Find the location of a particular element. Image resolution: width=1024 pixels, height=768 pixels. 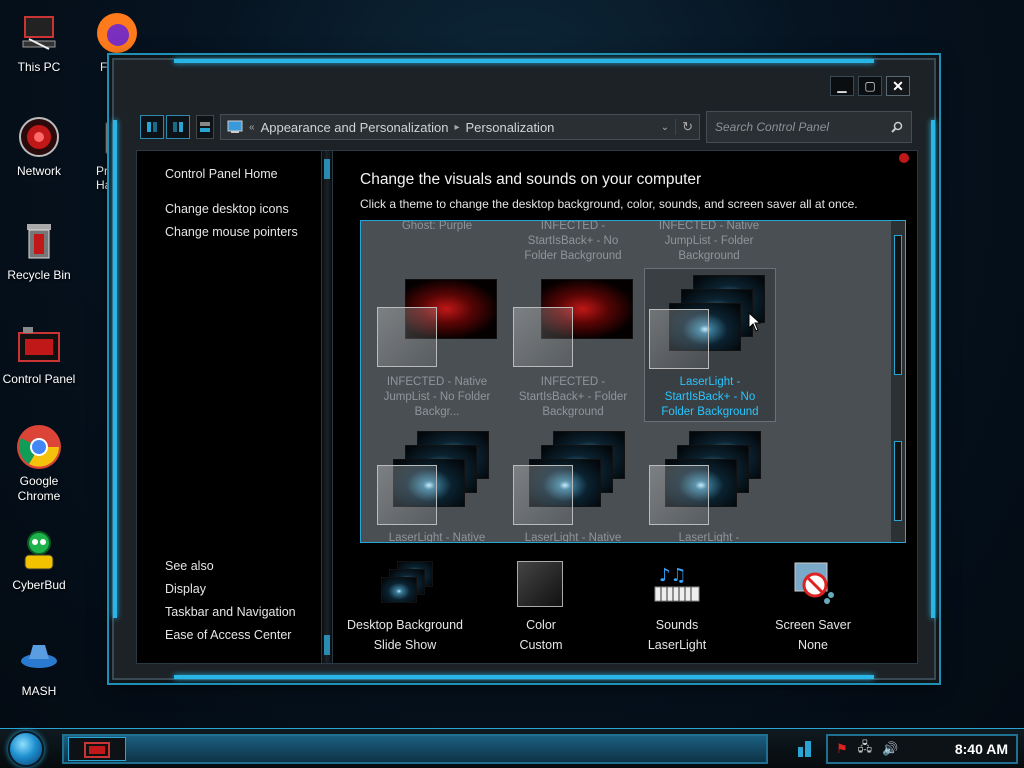

show-desktop-button is located at coordinates (806, 749).